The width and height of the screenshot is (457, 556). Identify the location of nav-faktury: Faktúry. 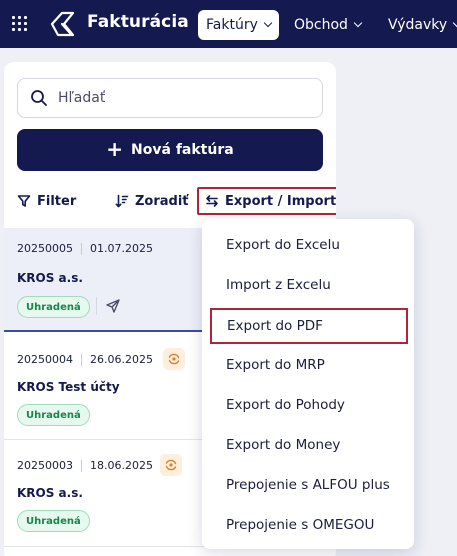
(238, 25).